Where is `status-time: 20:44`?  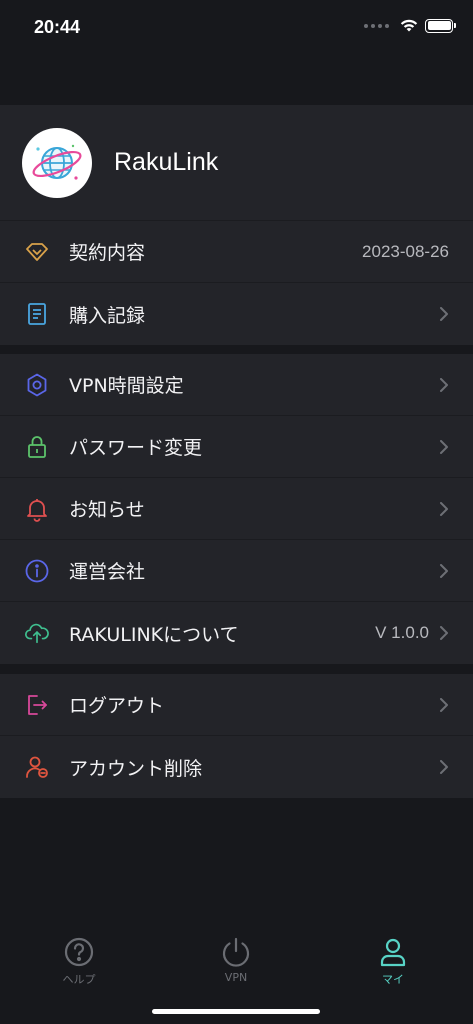
status-time: 20:44 is located at coordinates (57, 27).